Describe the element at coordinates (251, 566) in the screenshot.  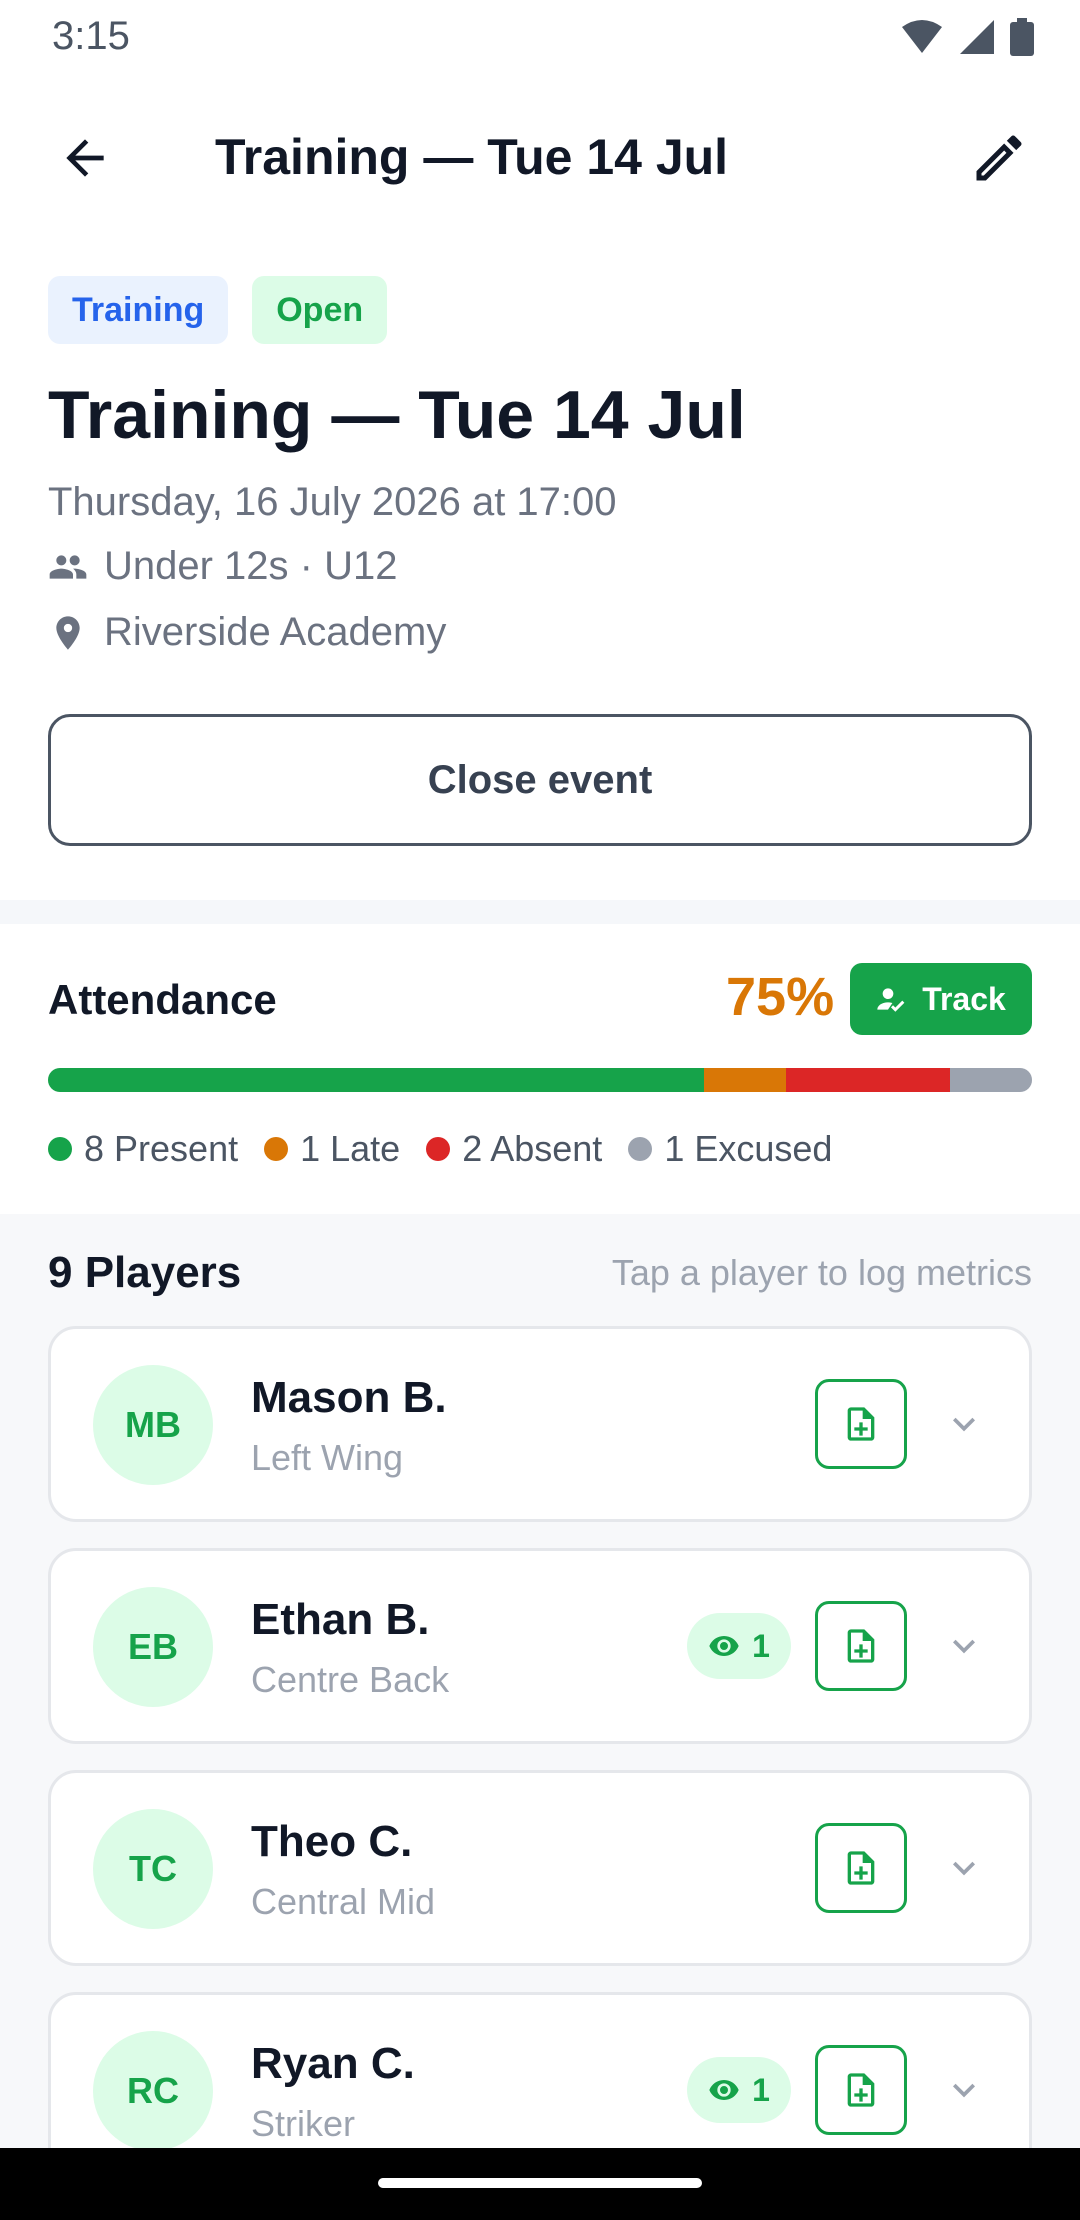
I see `event-team: Under 12s · U12` at that location.